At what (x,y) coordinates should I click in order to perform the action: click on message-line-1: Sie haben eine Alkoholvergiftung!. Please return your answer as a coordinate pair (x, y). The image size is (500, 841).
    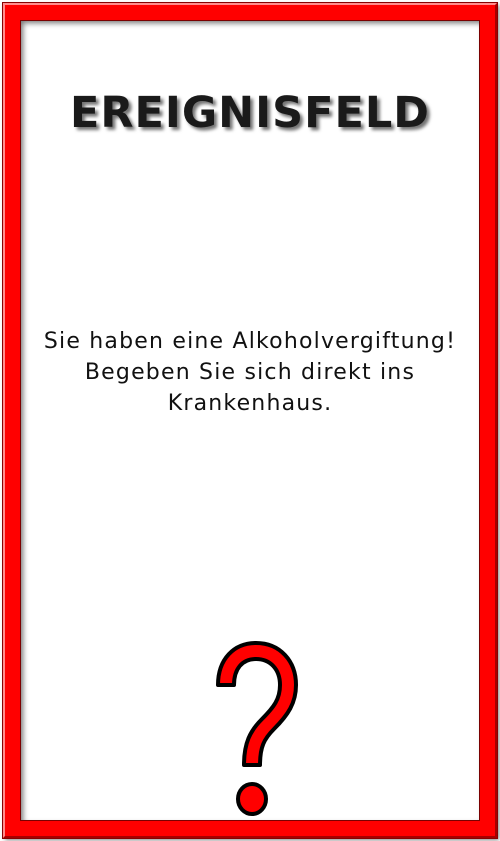
    Looking at the image, I should click on (250, 341).